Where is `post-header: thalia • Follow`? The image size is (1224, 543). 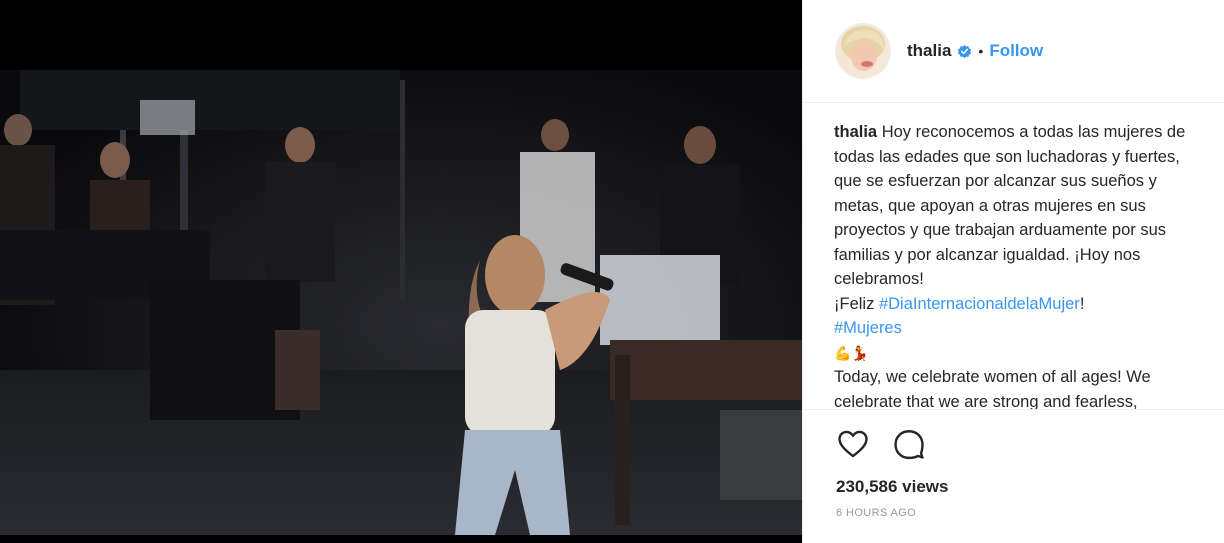
post-header: thalia • Follow is located at coordinates (1013, 51).